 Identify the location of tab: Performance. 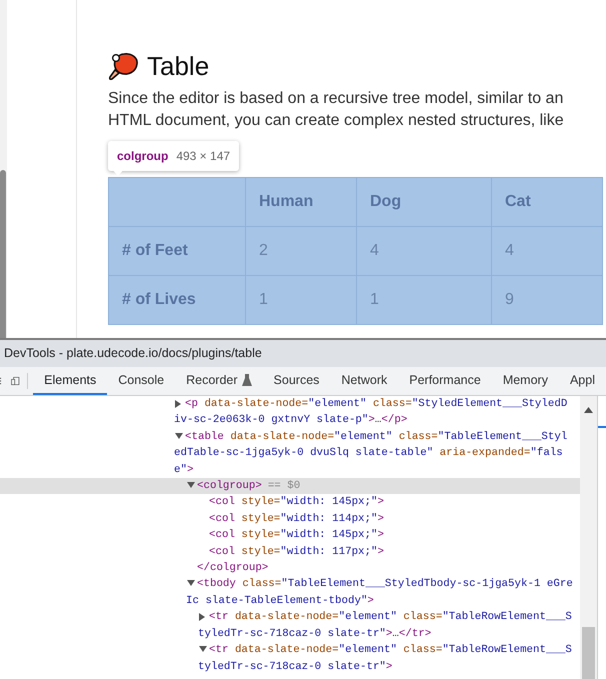
(445, 381).